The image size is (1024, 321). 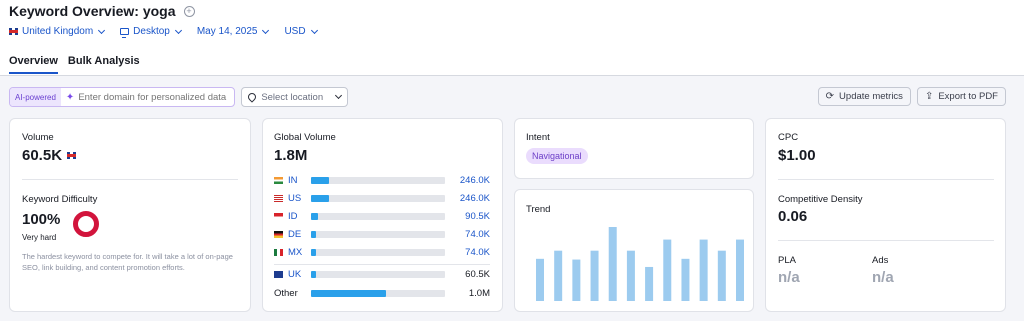 What do you see at coordinates (477, 274) in the screenshot?
I see `country-value: 60.5K` at bounding box center [477, 274].